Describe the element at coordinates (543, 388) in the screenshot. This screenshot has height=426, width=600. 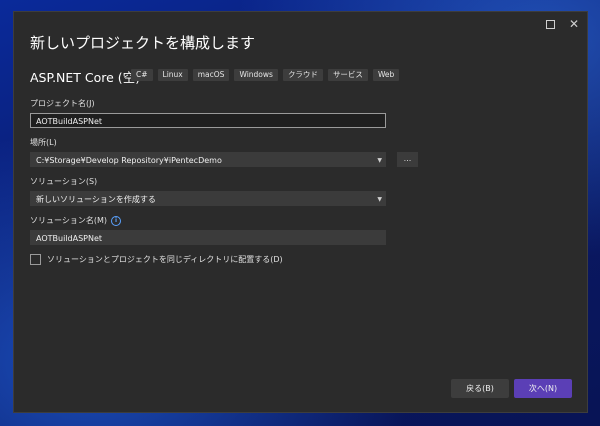
I see `next-button: 次へ(N)` at that location.